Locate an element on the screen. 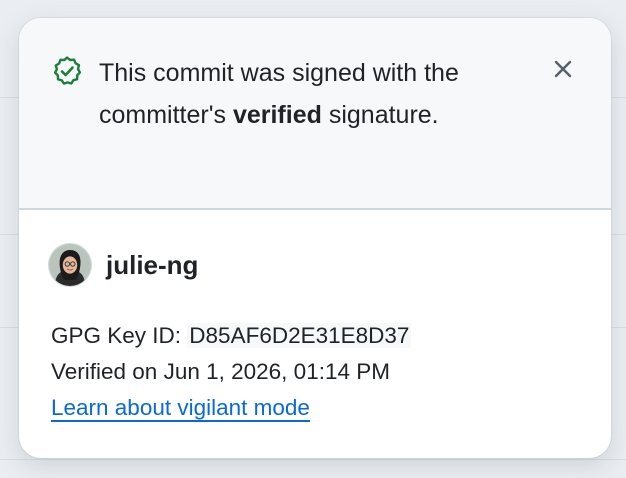 Image resolution: width=626 pixels, height=478 pixels. gpg-key-line: GPG Key ID: D85AF6D2E31E8D37 is located at coordinates (231, 336).